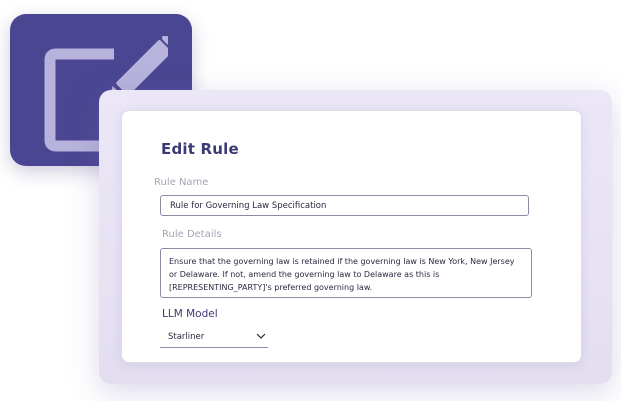 Image resolution: width=621 pixels, height=401 pixels. I want to click on rule-name-label: Rule Name, so click(181, 182).